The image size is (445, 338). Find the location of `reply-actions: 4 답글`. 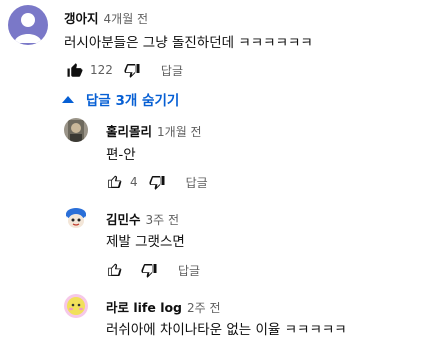

reply-actions: 4 답글 is located at coordinates (156, 182).